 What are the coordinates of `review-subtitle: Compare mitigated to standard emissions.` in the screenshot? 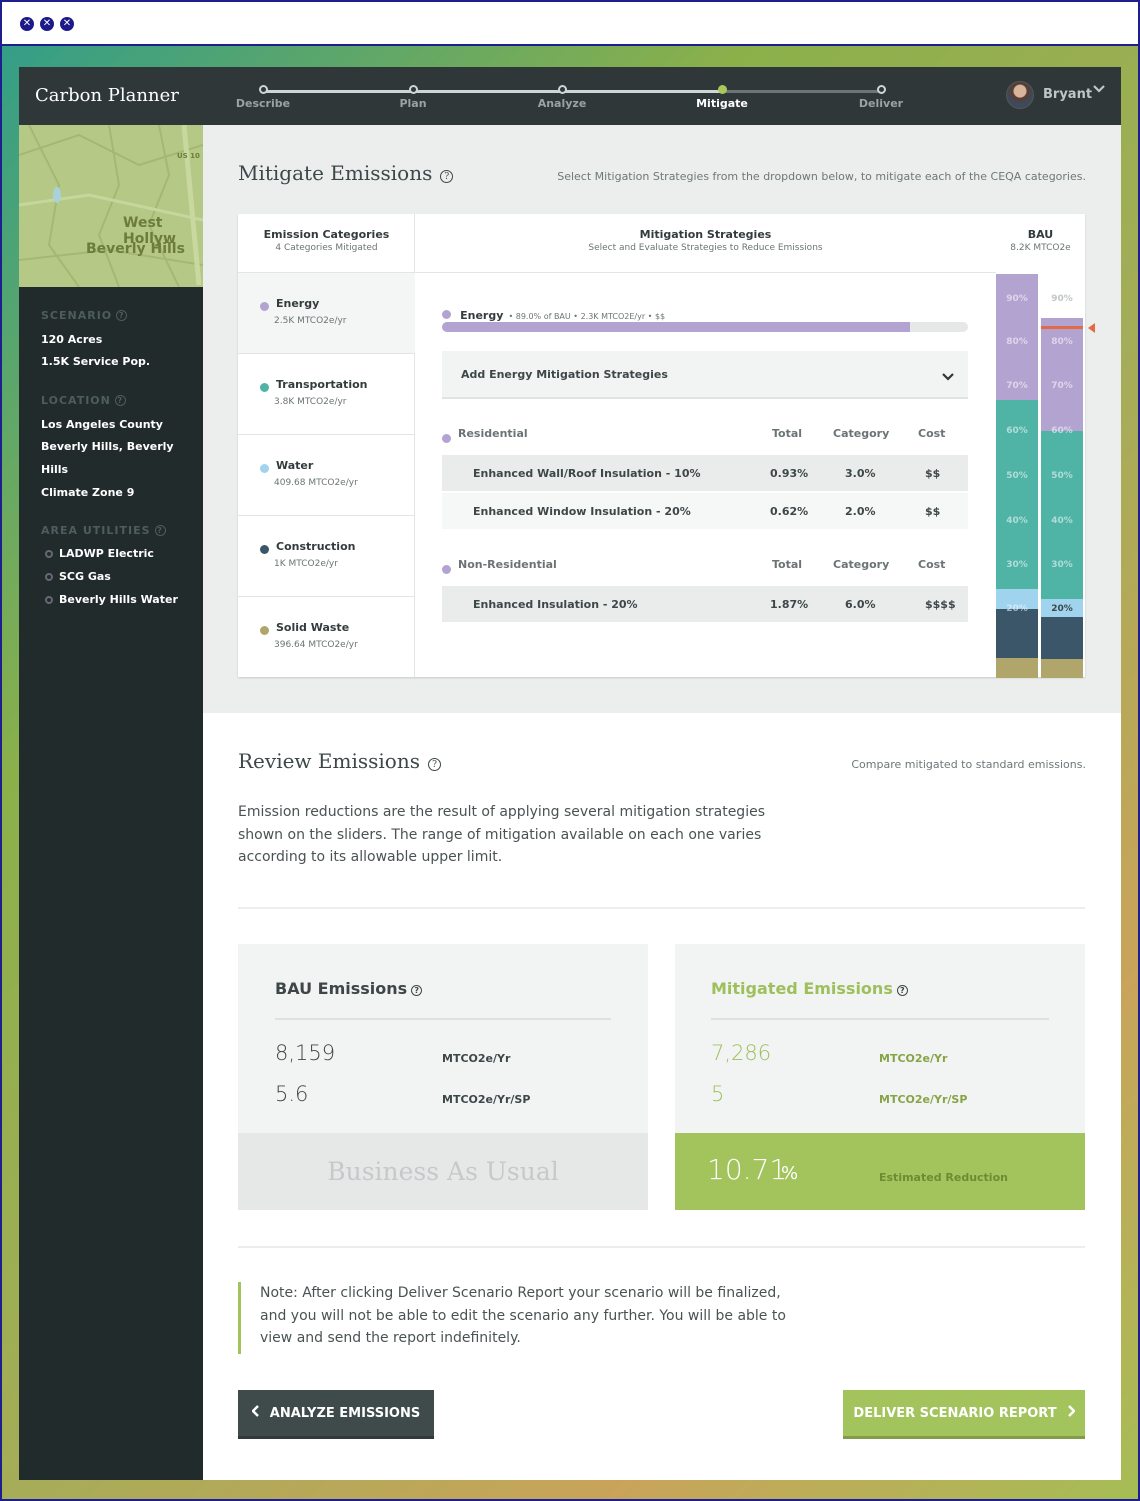 It's located at (968, 764).